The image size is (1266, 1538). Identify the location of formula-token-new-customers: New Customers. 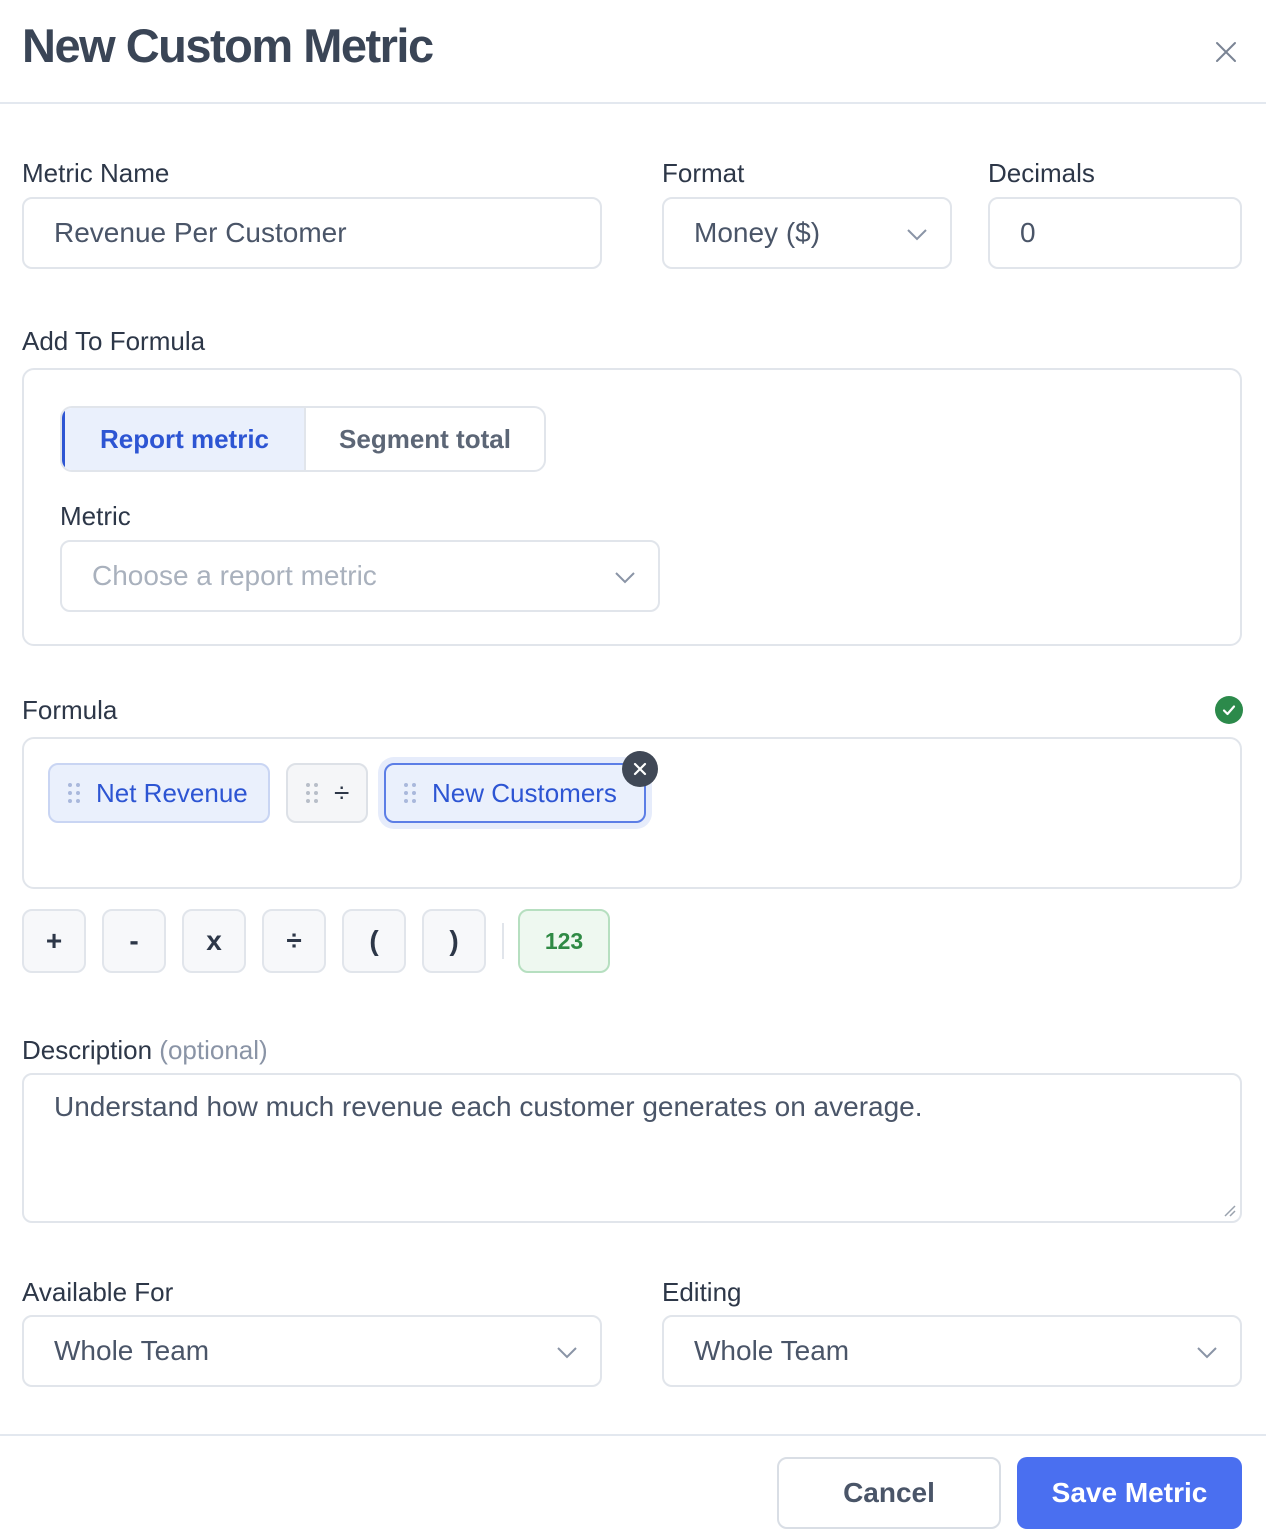
(515, 793).